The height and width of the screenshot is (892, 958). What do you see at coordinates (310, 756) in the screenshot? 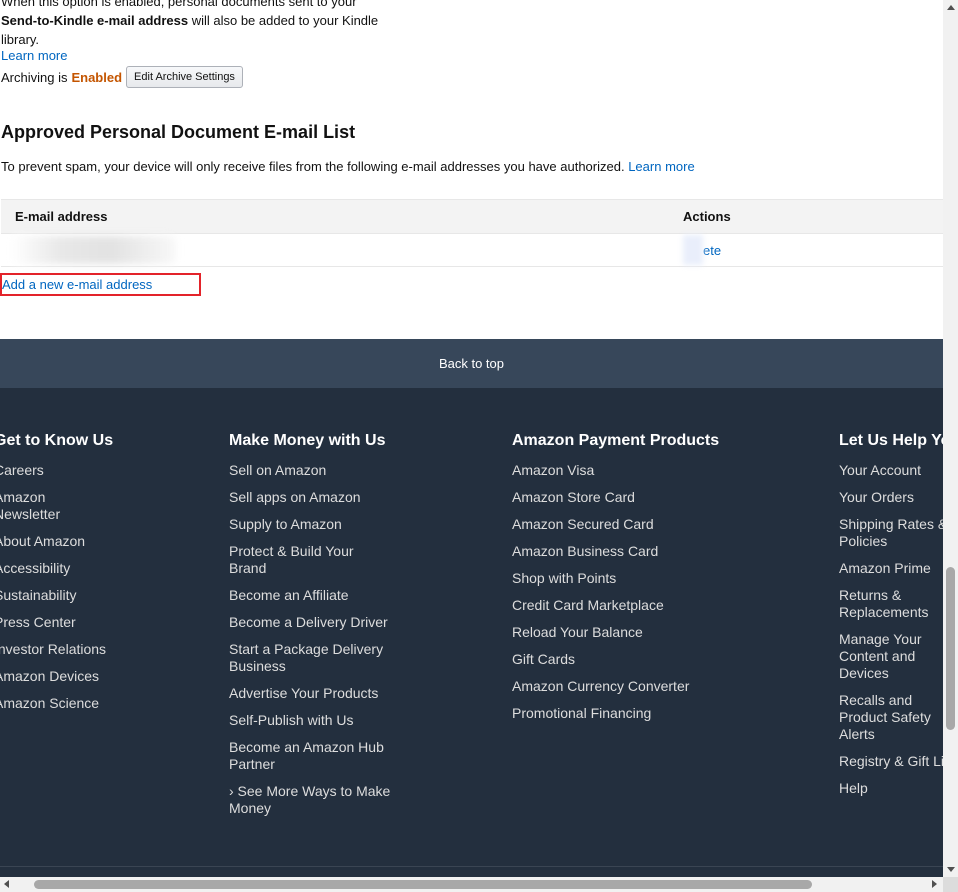
I see `footer-link: Become an Amazon Hub Partner` at bounding box center [310, 756].